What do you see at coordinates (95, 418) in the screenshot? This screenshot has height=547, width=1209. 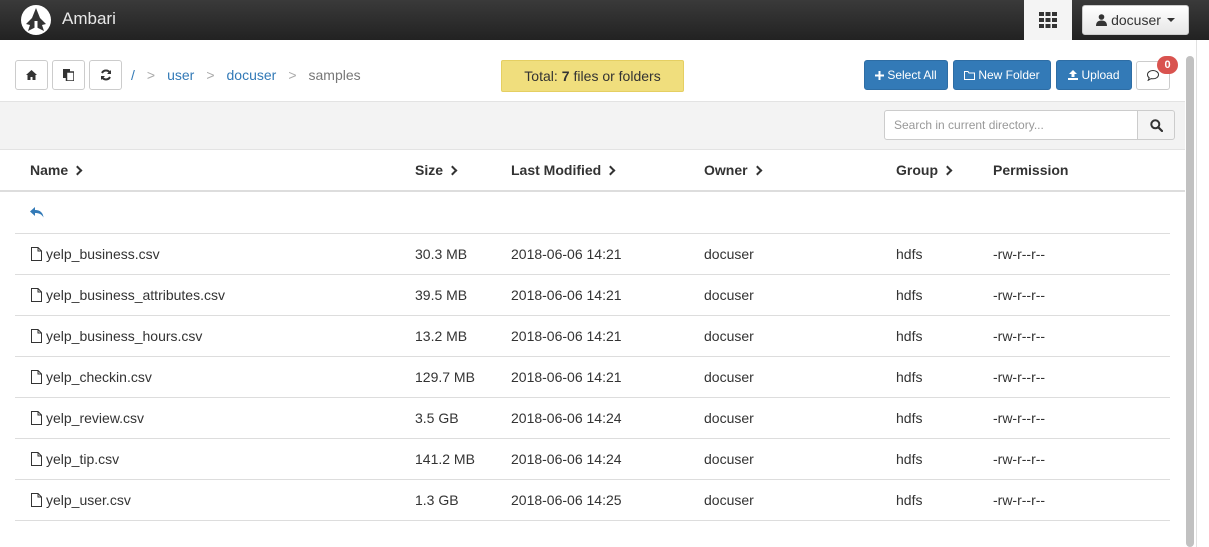 I see `file-name-link: yelp_review.csv` at bounding box center [95, 418].